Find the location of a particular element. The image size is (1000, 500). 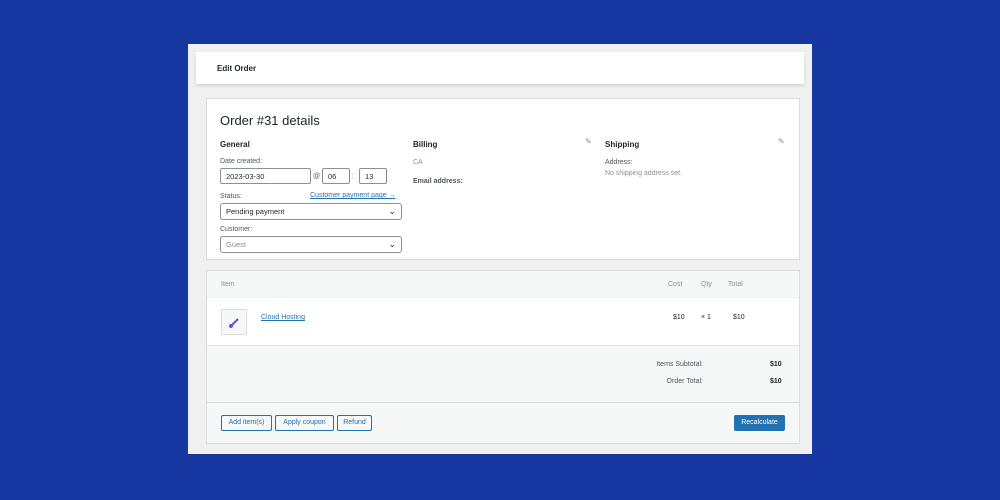

order-title: Order #31 details is located at coordinates (270, 120).